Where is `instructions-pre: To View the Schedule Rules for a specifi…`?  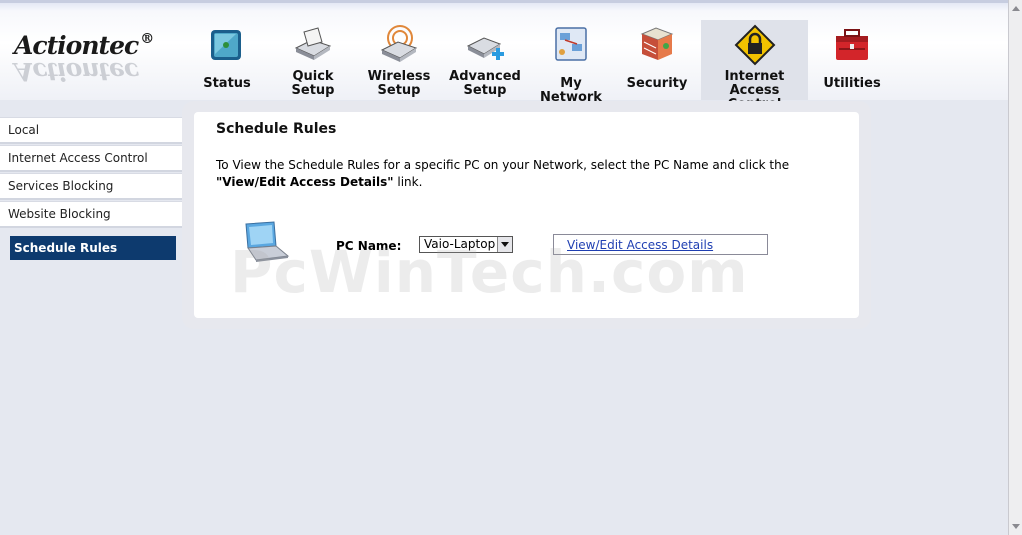 instructions-pre: To View the Schedule Rules for a specifi… is located at coordinates (503, 165).